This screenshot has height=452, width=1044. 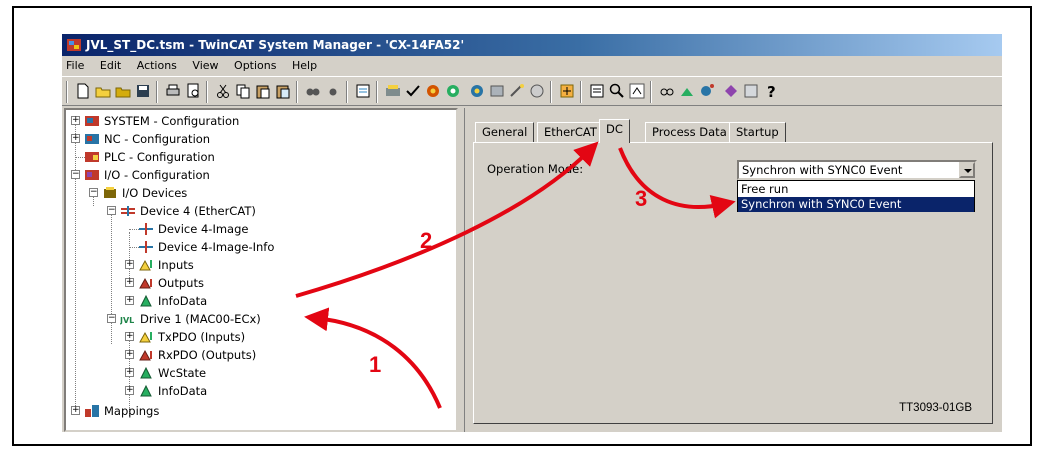 What do you see at coordinates (477, 91) in the screenshot?
I see `restart-config-mode-icon` at bounding box center [477, 91].